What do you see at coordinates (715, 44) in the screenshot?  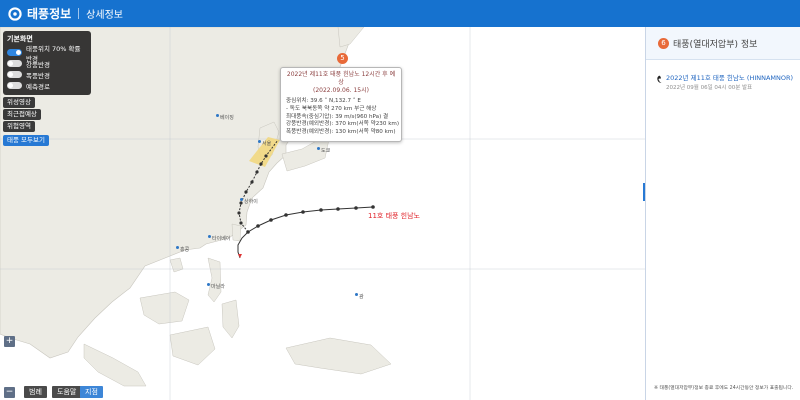 I see `panel-title: 태풍(열대저압부) 정보` at bounding box center [715, 44].